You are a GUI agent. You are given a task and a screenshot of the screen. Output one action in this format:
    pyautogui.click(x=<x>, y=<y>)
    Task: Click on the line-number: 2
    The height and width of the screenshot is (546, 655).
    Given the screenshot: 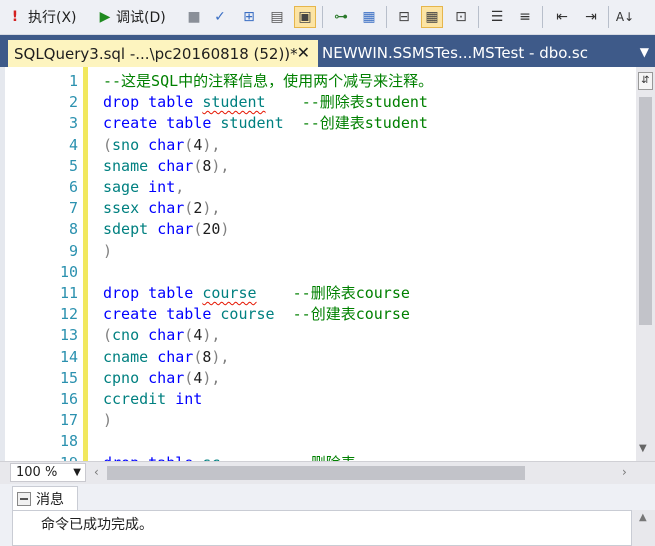 What is the action you would take?
    pyautogui.click(x=73, y=102)
    